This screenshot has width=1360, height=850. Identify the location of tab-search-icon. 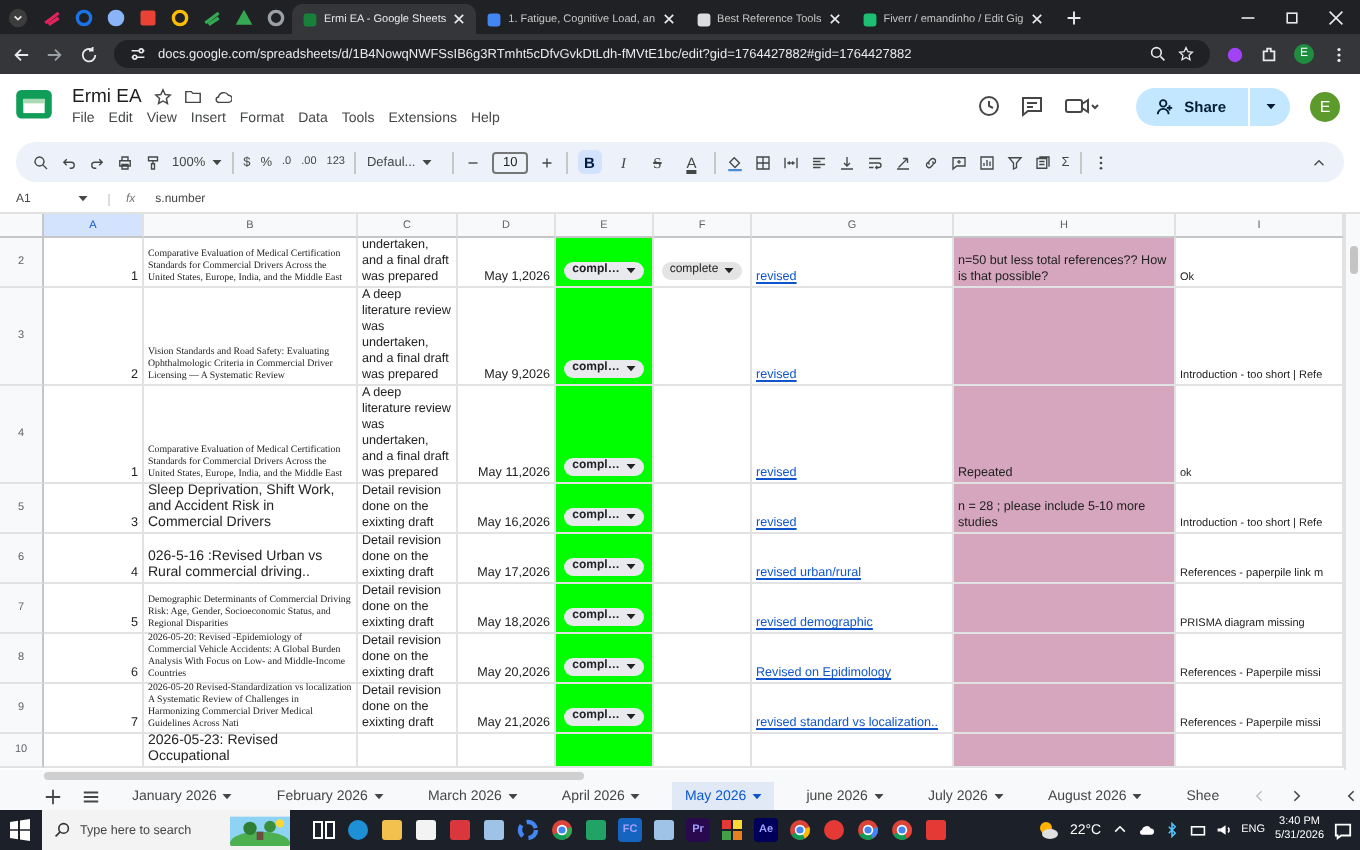
(18, 18).